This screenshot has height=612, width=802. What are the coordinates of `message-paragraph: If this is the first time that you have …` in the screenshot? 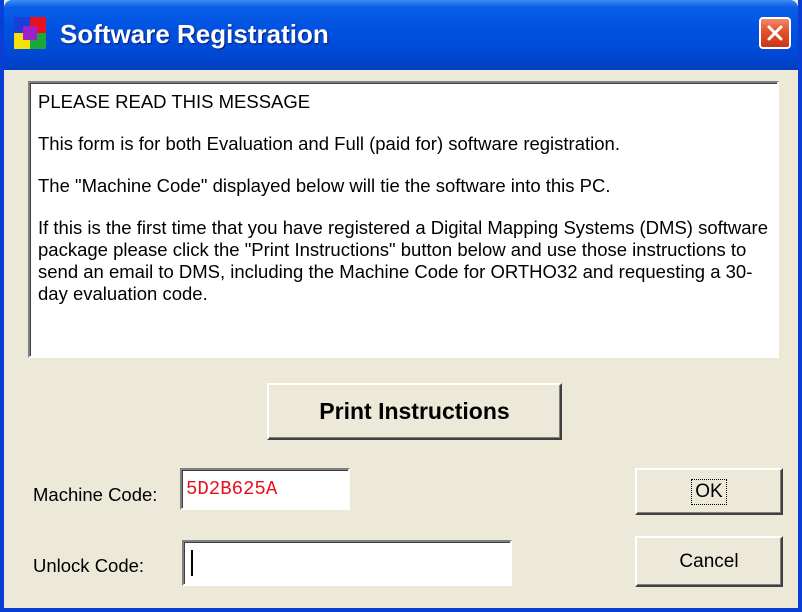 It's located at (403, 260).